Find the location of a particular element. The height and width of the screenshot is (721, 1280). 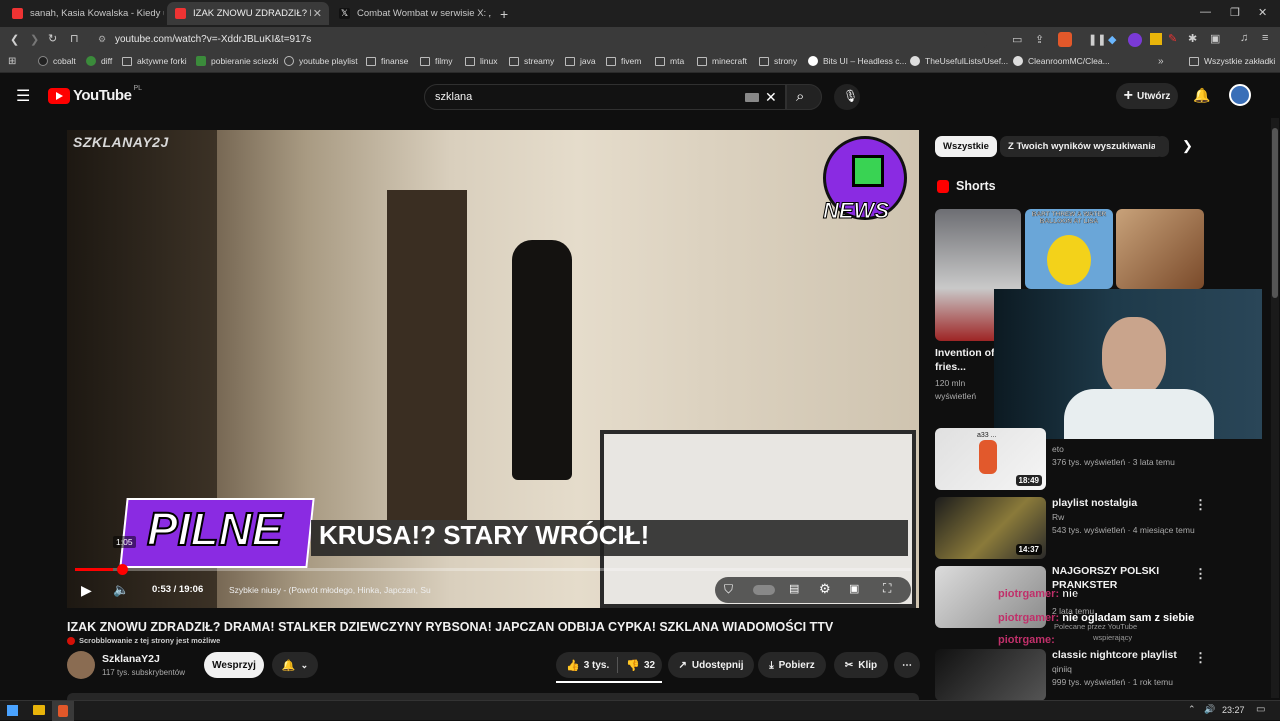

related-channel: eto is located at coordinates (1058, 449).